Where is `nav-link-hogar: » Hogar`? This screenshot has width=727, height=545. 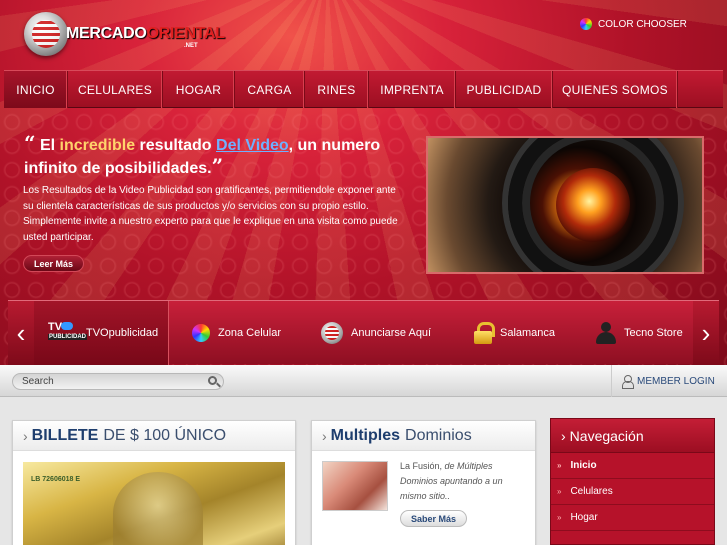
nav-link-hogar: » Hogar is located at coordinates (632, 518).